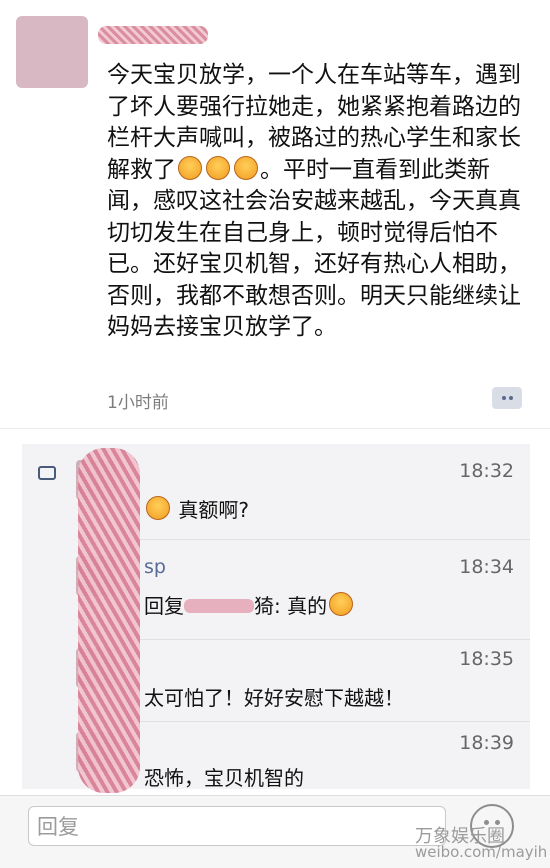  What do you see at coordinates (196, 508) in the screenshot?
I see `comment-text: 真额啊?` at bounding box center [196, 508].